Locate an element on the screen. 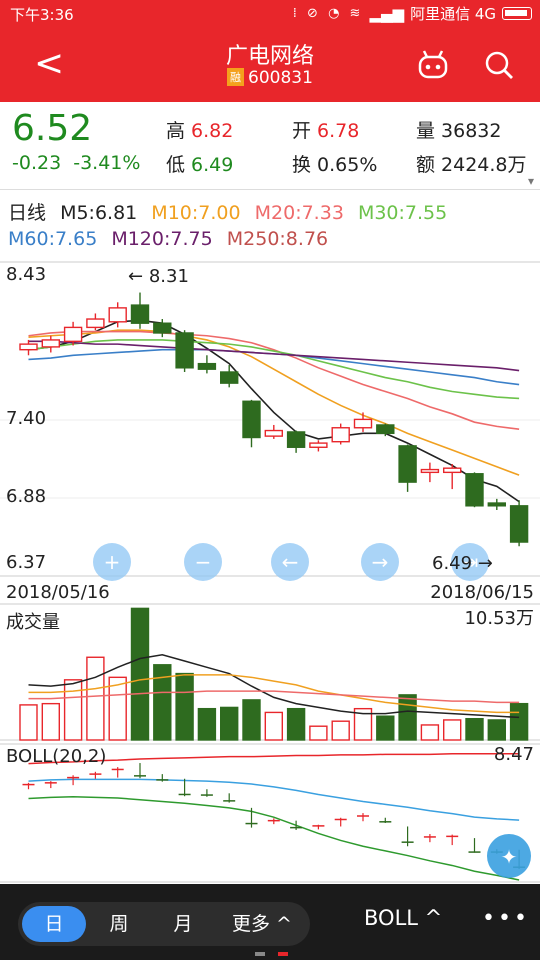  nav-indicator-right is located at coordinates (283, 954).